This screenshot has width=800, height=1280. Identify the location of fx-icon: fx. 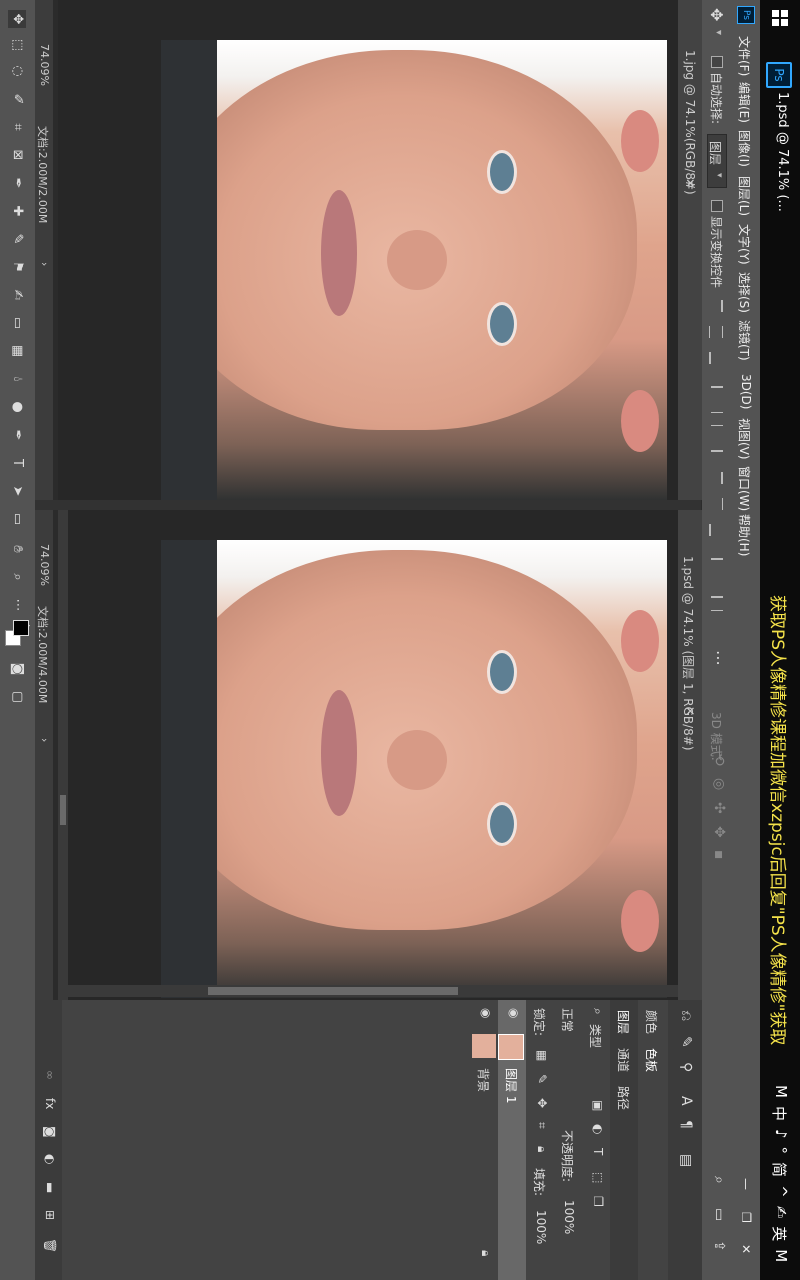
(50, 1103).